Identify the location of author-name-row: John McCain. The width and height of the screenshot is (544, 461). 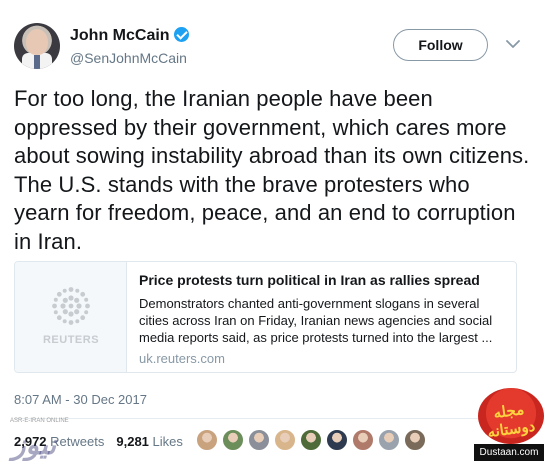
(129, 36).